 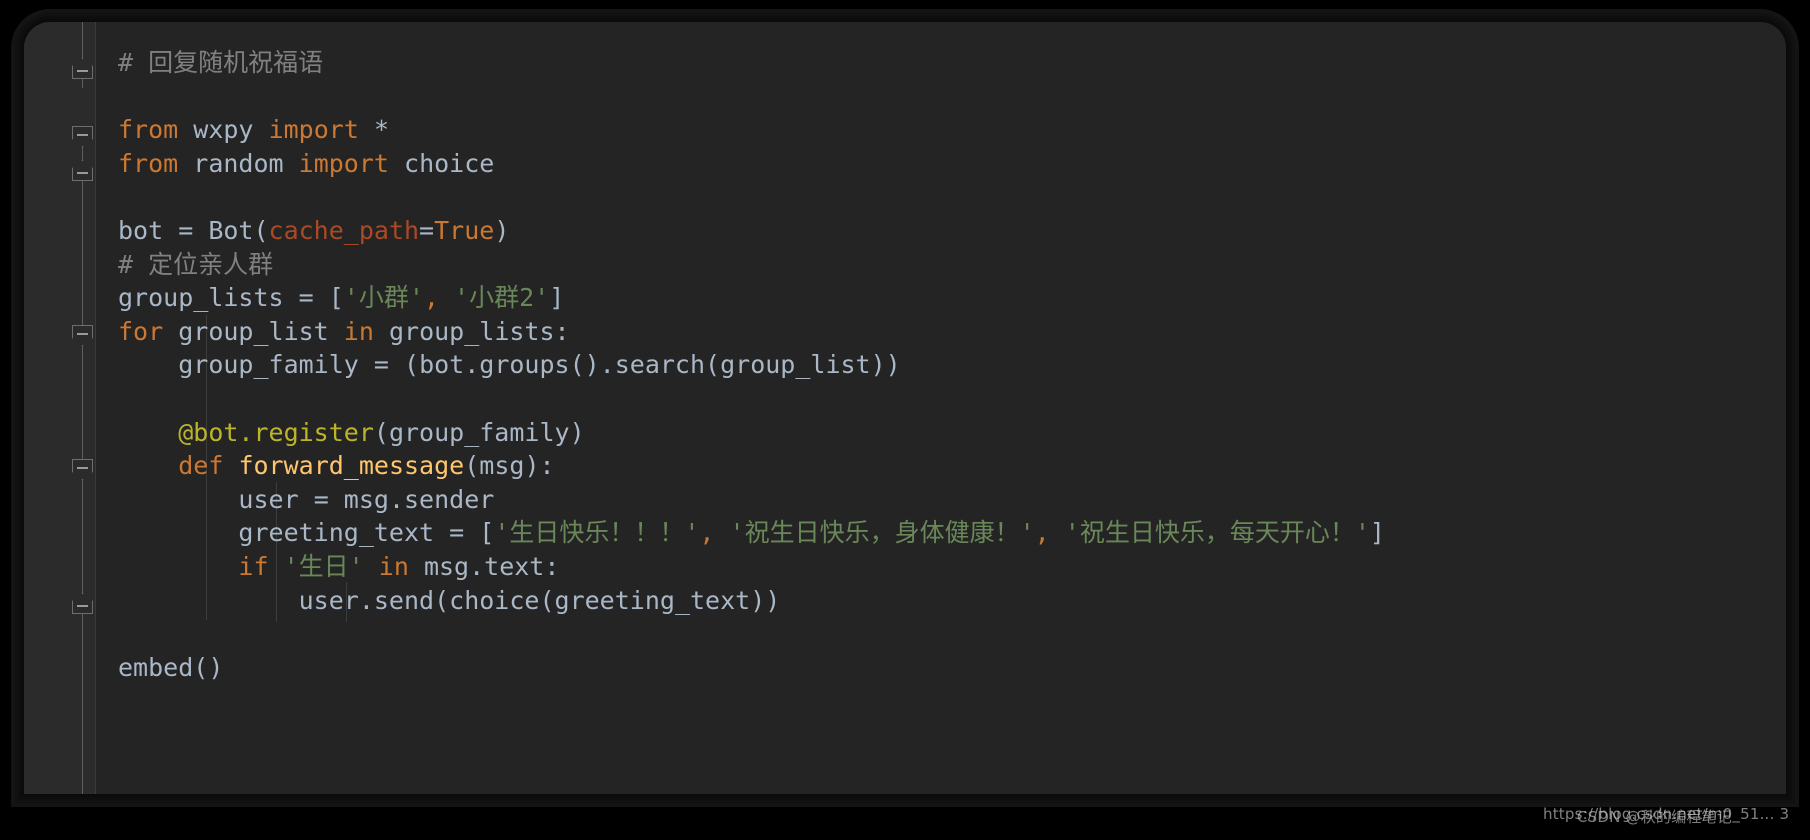 I want to click on code-line: # 回复随机祝福语, so click(x=220, y=62).